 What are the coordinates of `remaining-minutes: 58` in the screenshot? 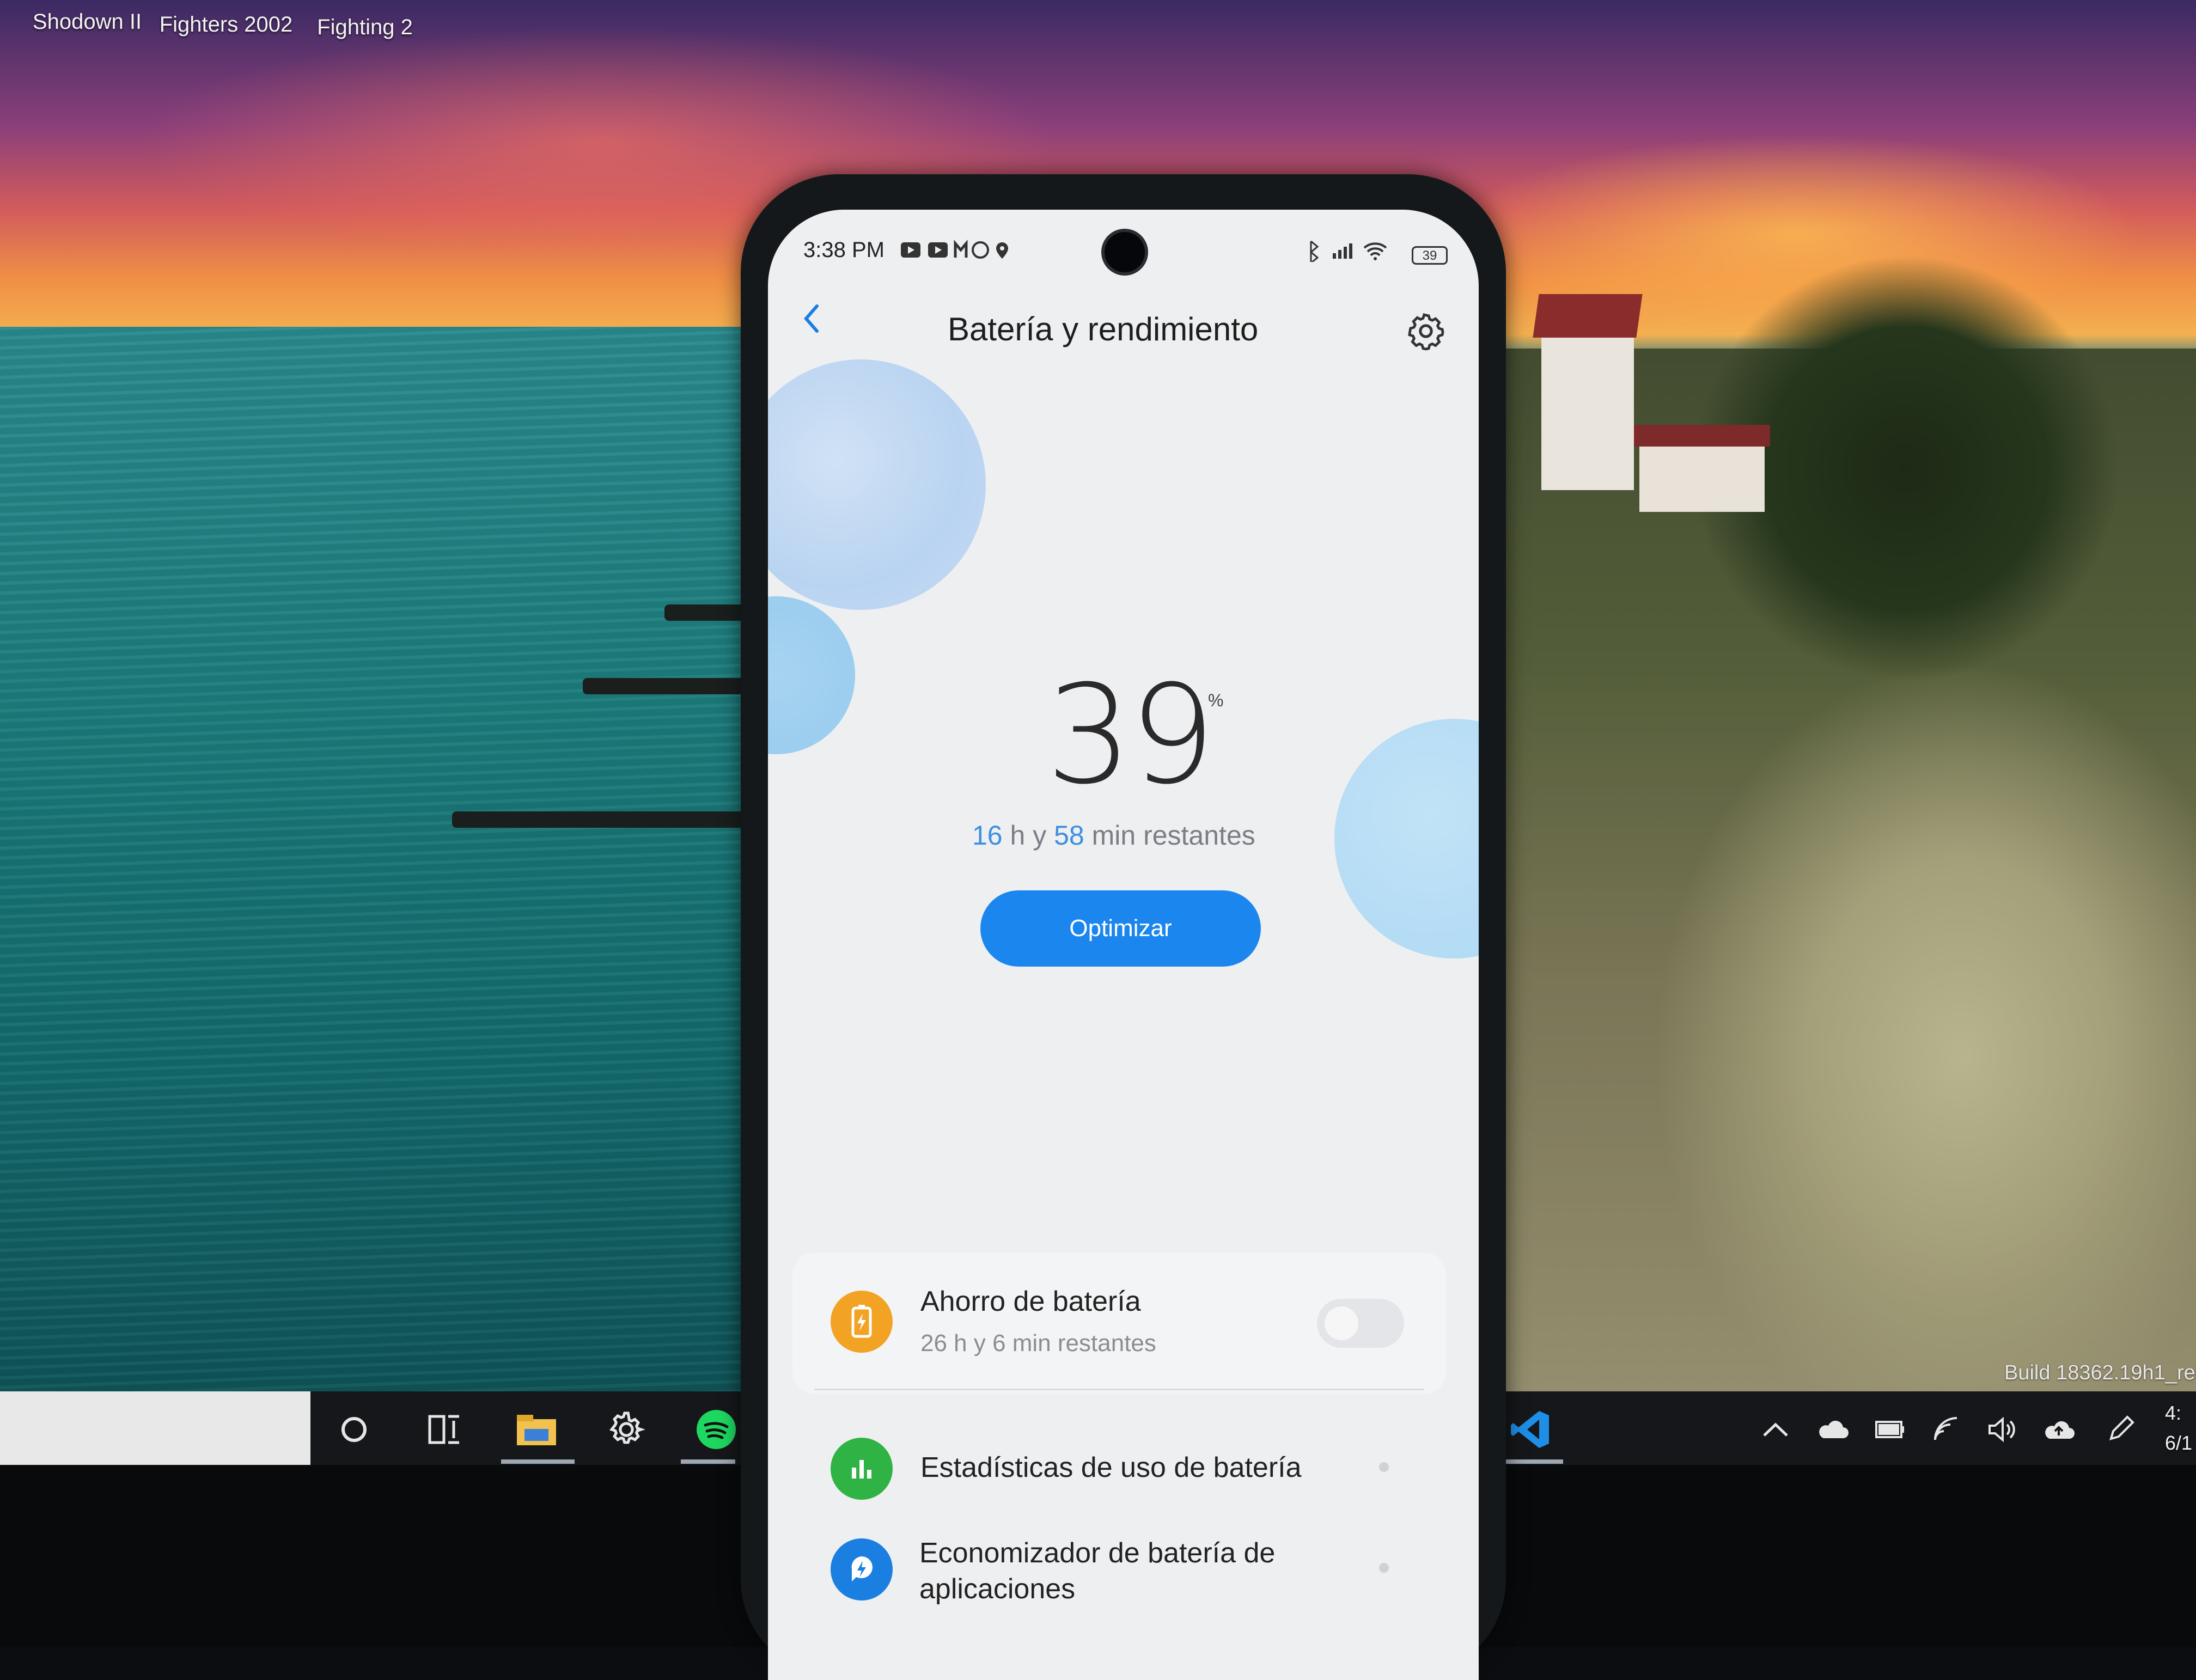 It's located at (1069, 835).